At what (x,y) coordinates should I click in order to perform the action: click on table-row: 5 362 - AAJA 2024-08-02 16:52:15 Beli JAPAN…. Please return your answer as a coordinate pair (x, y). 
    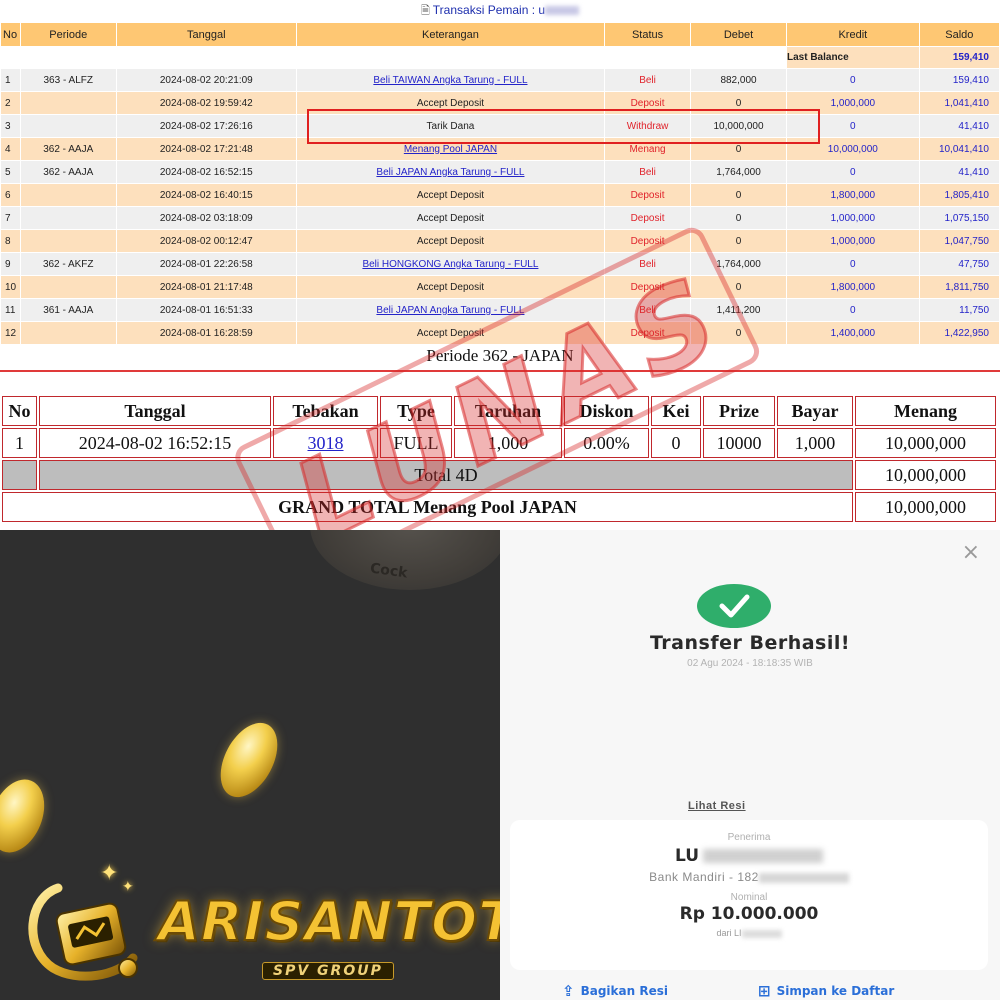
    Looking at the image, I should click on (500, 172).